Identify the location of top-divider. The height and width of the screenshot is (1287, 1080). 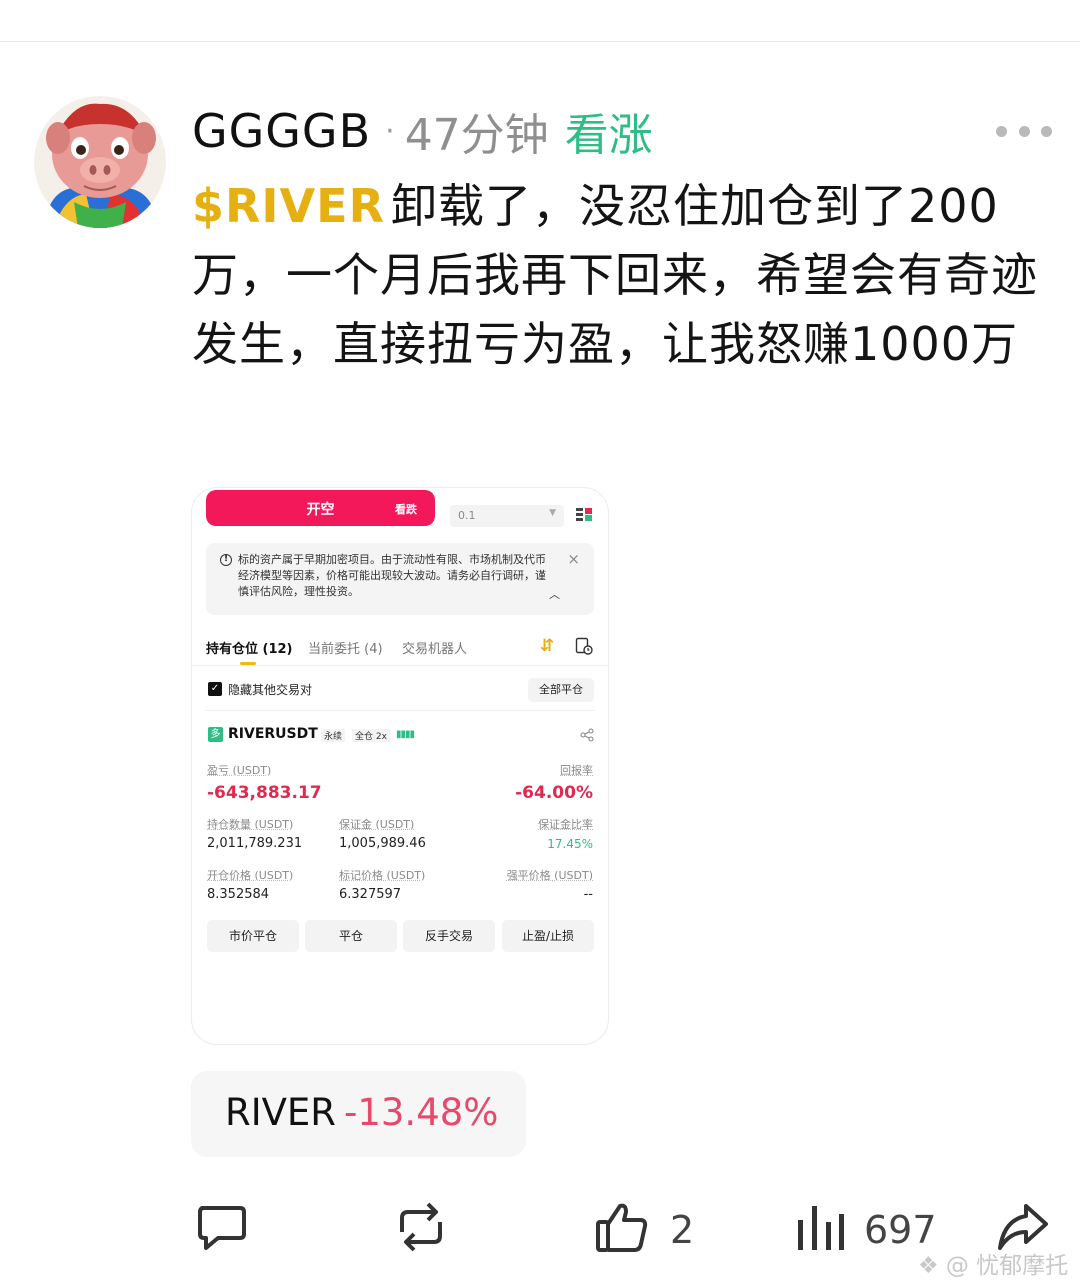
(540, 41).